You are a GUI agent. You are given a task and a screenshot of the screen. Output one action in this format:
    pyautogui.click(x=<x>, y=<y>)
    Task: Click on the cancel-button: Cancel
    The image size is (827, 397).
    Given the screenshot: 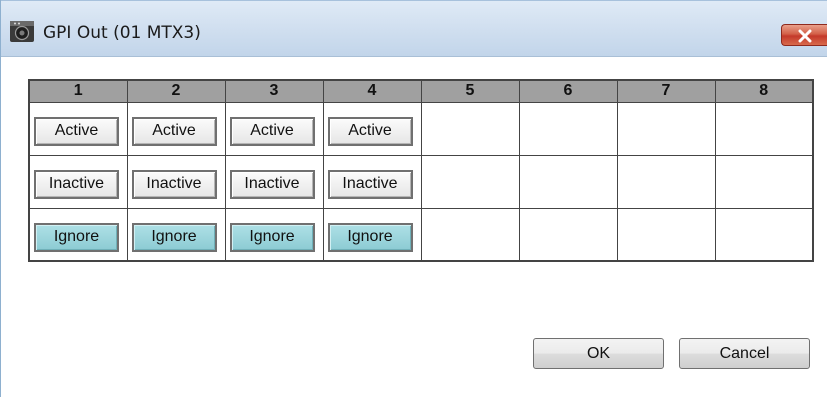 What is the action you would take?
    pyautogui.click(x=744, y=353)
    